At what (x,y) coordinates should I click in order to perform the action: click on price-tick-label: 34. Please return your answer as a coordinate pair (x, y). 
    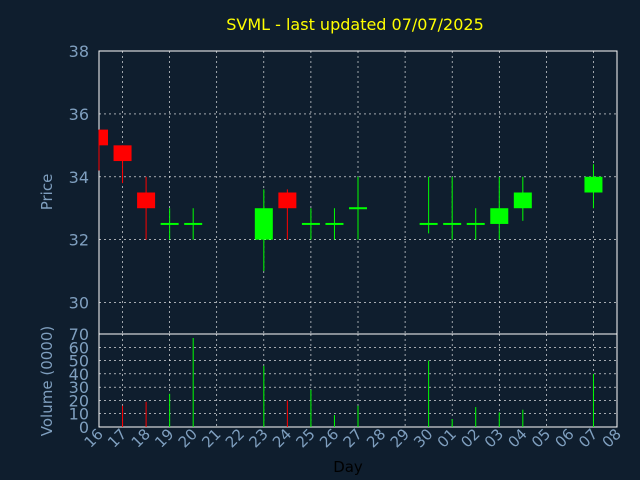
    Looking at the image, I should click on (79, 177).